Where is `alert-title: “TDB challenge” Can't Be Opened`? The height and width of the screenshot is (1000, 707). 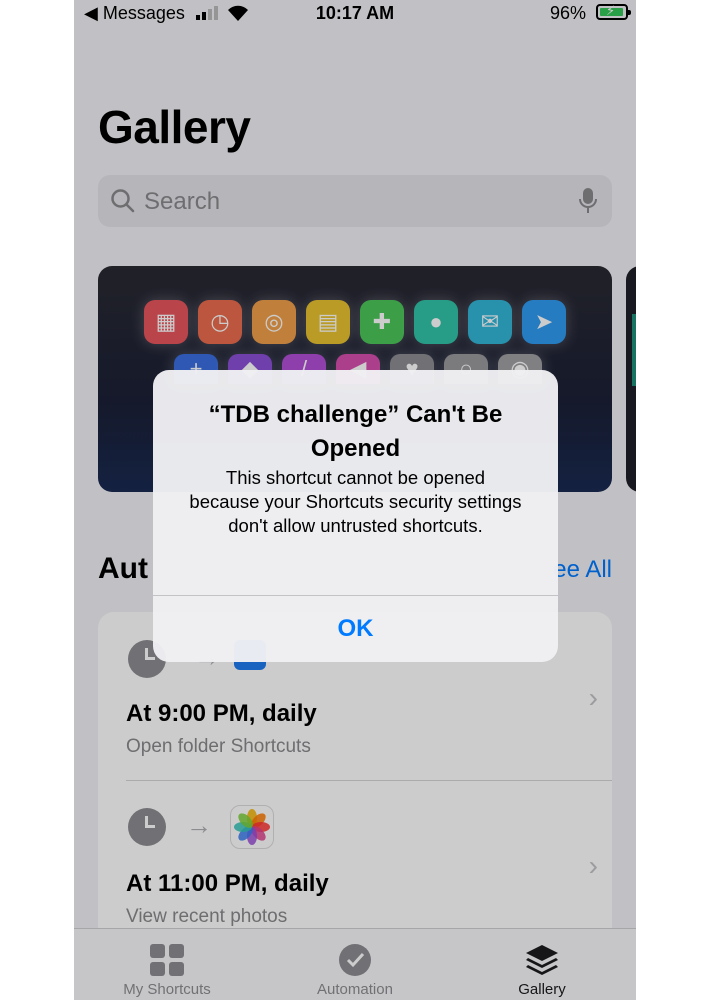 alert-title: “TDB challenge” Can't Be Opened is located at coordinates (355, 431).